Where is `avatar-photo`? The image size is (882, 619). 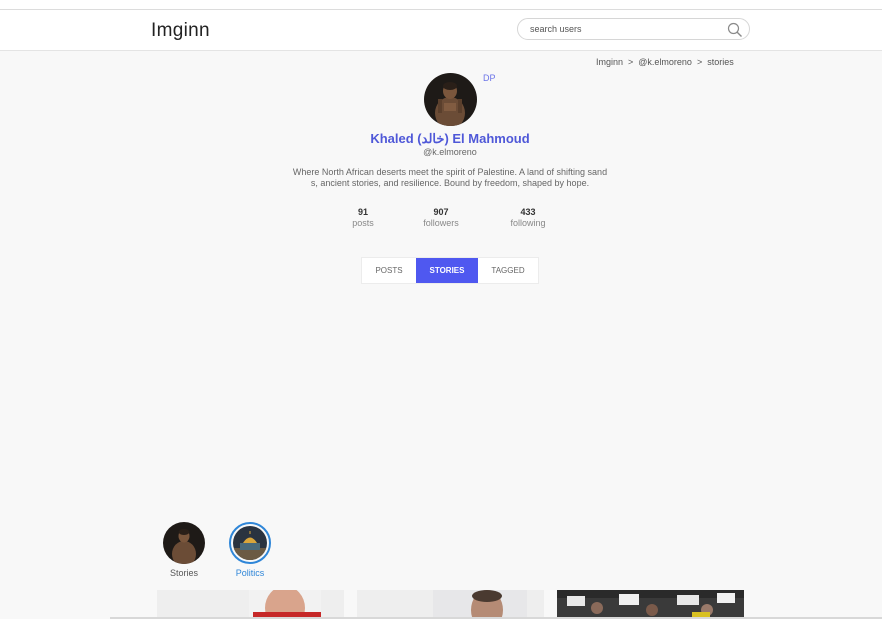
avatar-photo is located at coordinates (450, 99).